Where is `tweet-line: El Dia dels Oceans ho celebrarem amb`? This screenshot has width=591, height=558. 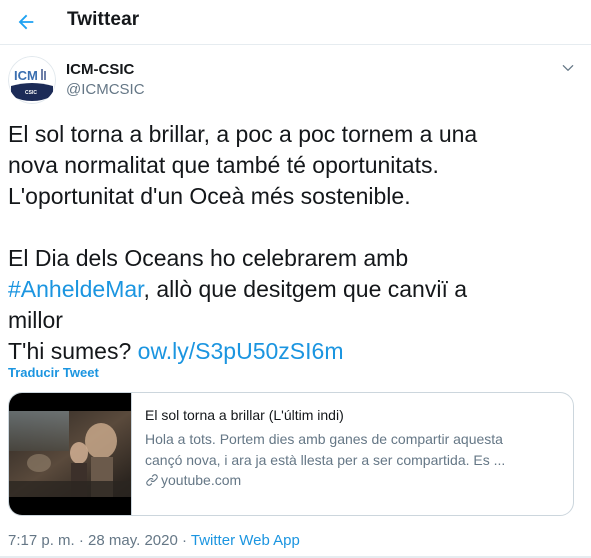 tweet-line: El Dia dels Oceans ho celebrarem amb is located at coordinates (208, 258).